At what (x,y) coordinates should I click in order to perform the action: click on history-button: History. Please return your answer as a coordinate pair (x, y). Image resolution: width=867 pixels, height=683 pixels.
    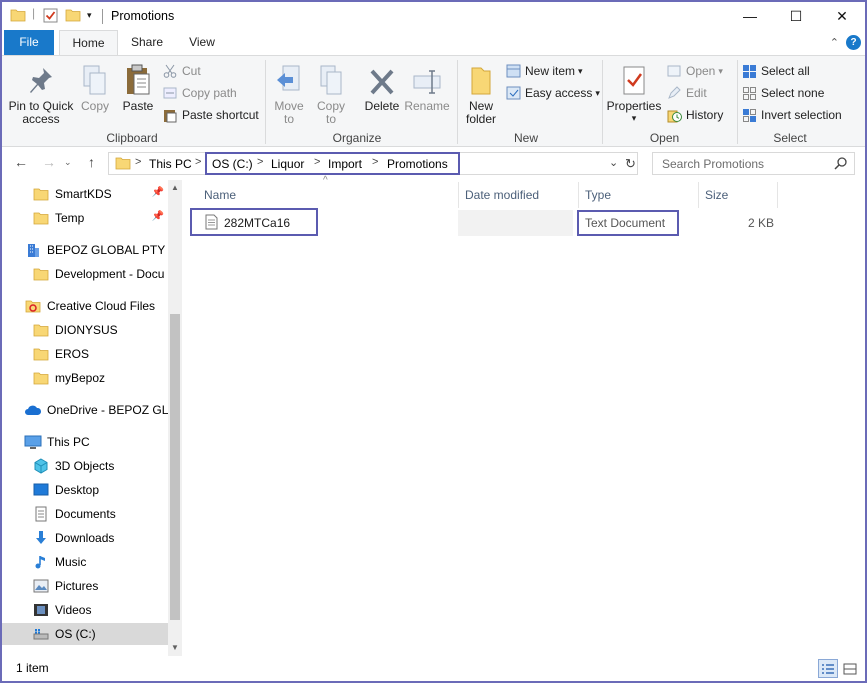
    Looking at the image, I should click on (694, 115).